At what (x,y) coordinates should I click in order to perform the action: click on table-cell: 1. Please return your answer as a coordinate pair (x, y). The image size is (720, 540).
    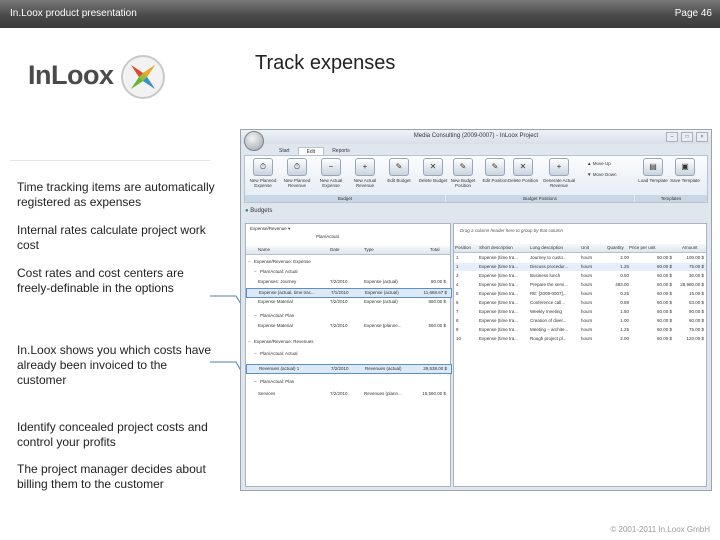
    Looking at the image, I should click on (457, 257).